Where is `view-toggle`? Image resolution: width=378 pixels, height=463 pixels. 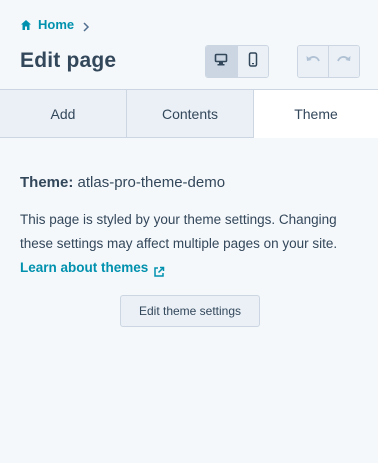
view-toggle is located at coordinates (237, 61).